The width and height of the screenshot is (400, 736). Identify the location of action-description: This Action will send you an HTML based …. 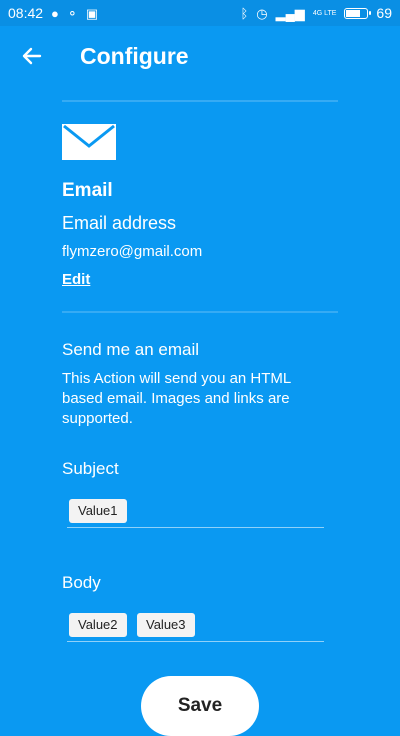
(176, 398).